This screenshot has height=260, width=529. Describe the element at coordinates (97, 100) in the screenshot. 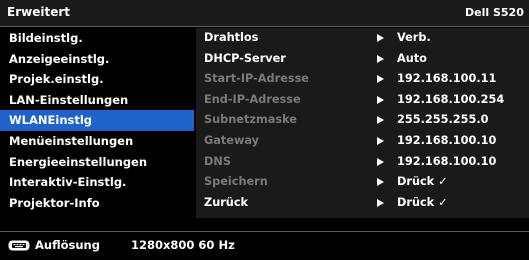

I see `sidebar-item-lan-einstellungen: LAN-Einstellungen` at that location.